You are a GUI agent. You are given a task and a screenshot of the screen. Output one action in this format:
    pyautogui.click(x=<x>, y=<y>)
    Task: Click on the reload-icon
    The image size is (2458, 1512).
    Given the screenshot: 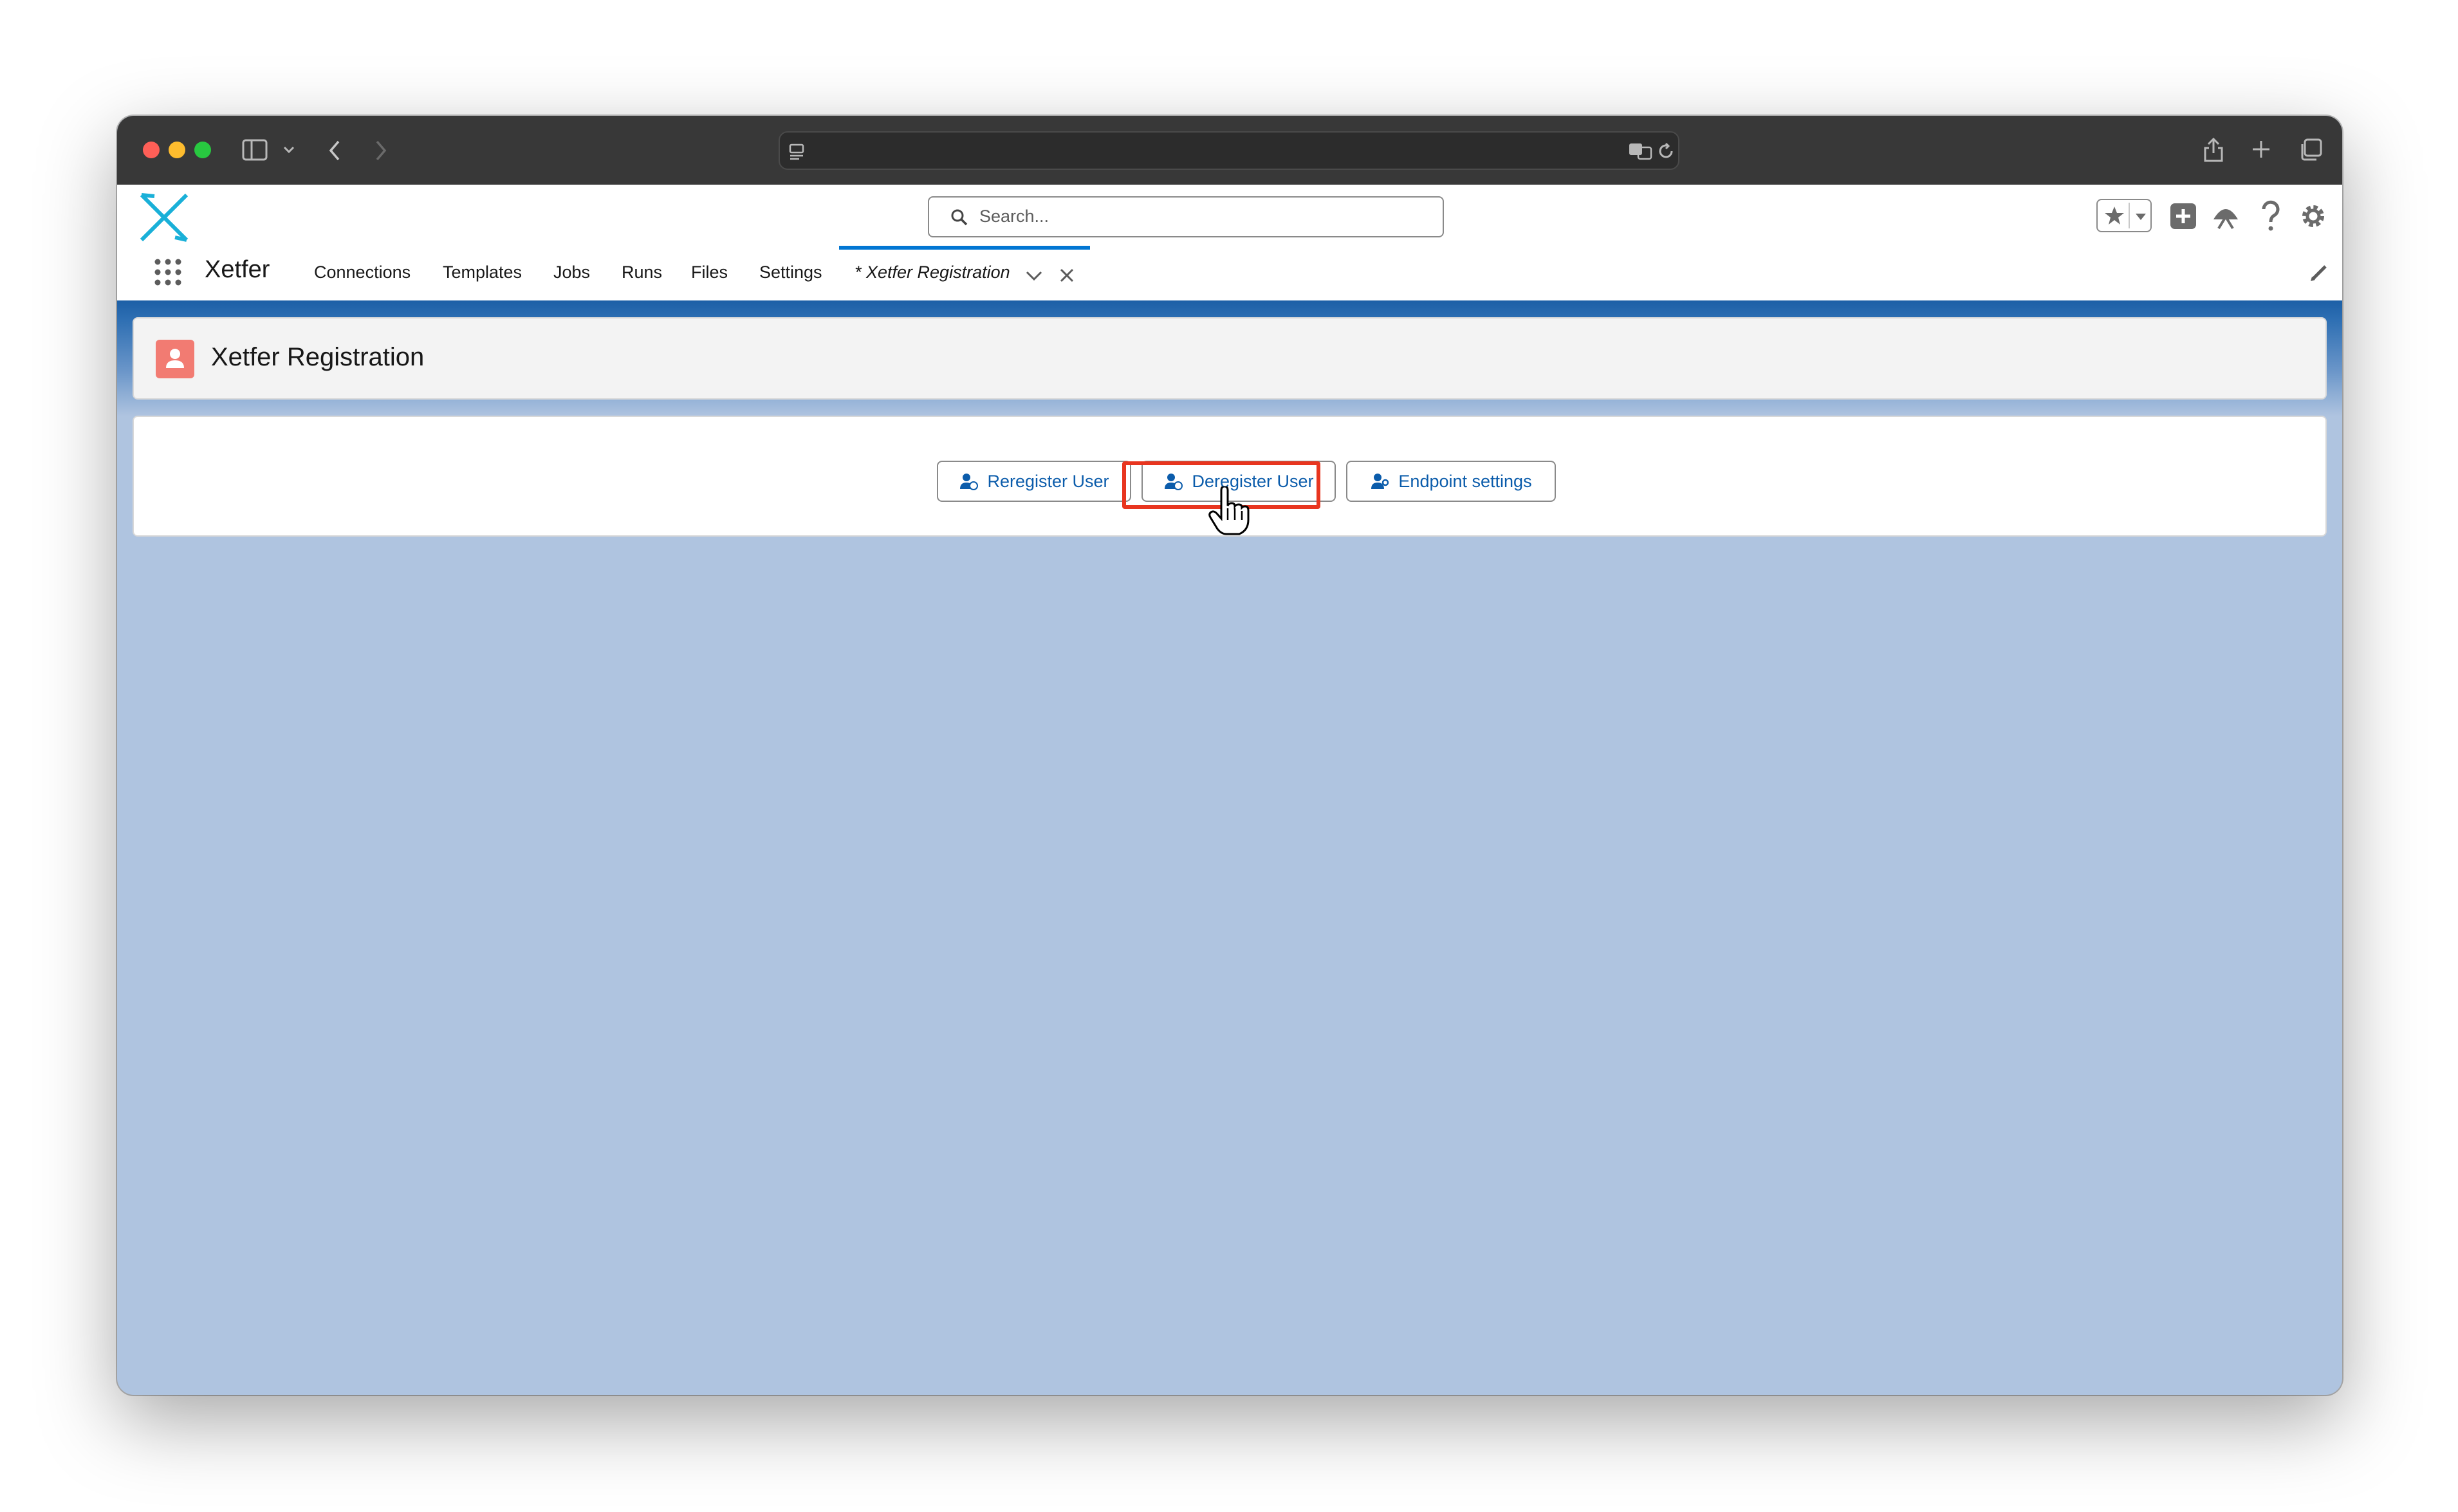 What is the action you would take?
    pyautogui.click(x=1666, y=151)
    